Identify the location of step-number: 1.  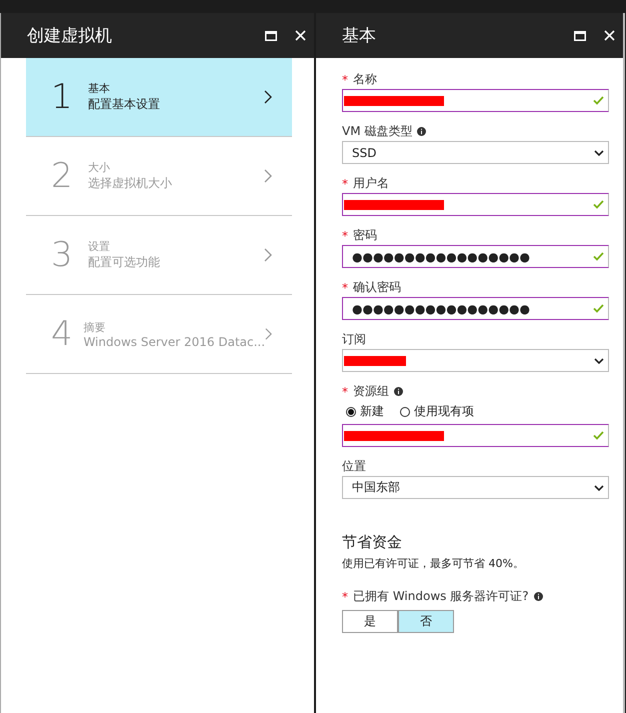
(62, 97).